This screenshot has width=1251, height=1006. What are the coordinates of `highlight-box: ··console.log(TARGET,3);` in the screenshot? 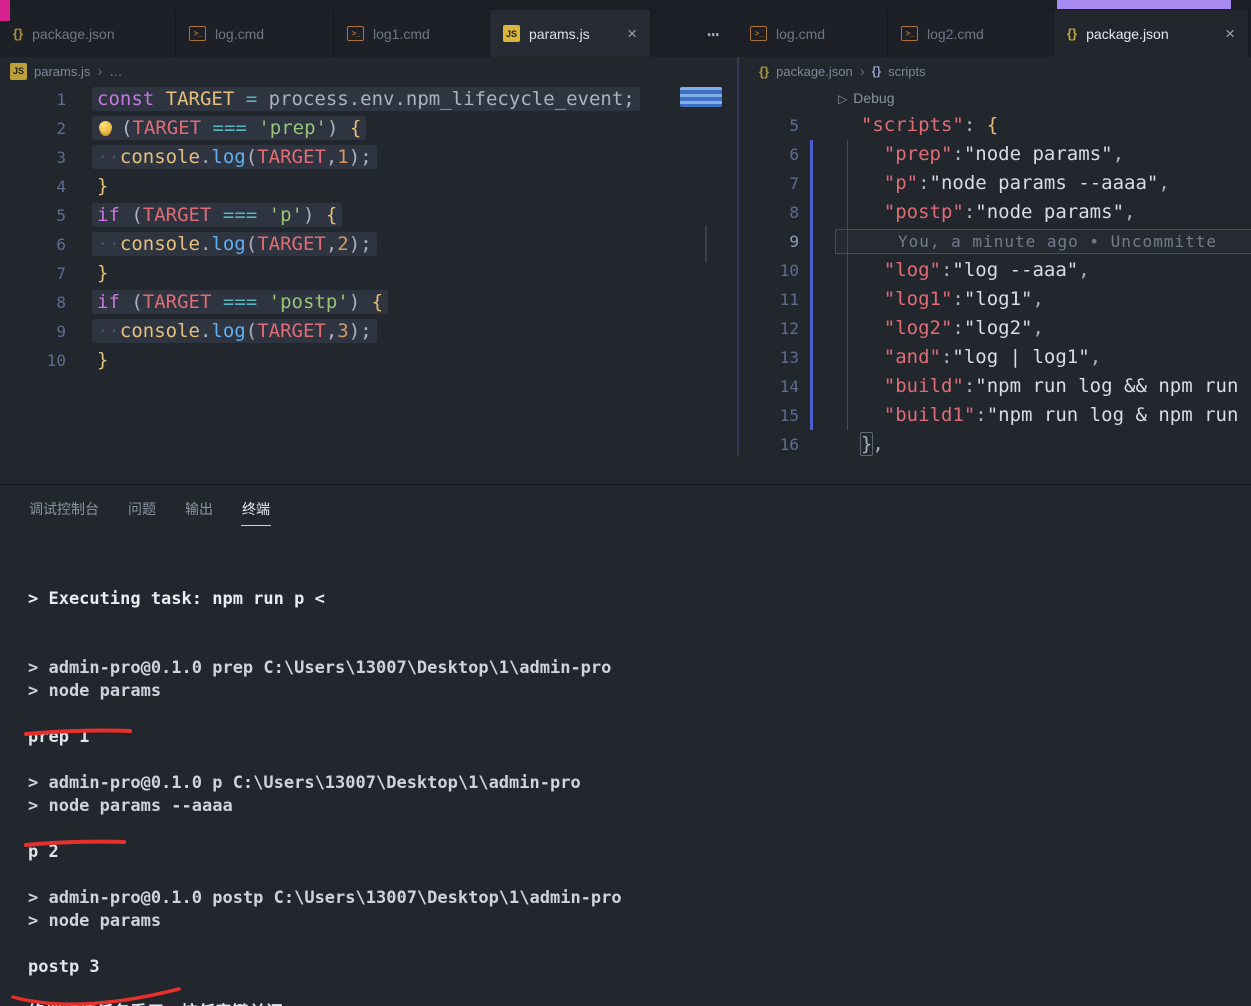 It's located at (234, 331).